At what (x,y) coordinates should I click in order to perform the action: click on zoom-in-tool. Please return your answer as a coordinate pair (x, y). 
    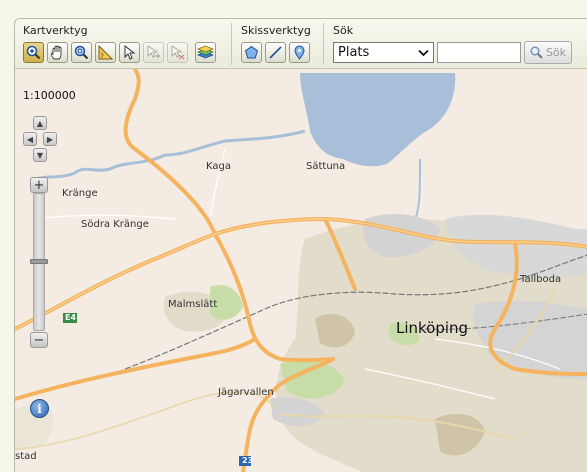
    Looking at the image, I should click on (33, 52).